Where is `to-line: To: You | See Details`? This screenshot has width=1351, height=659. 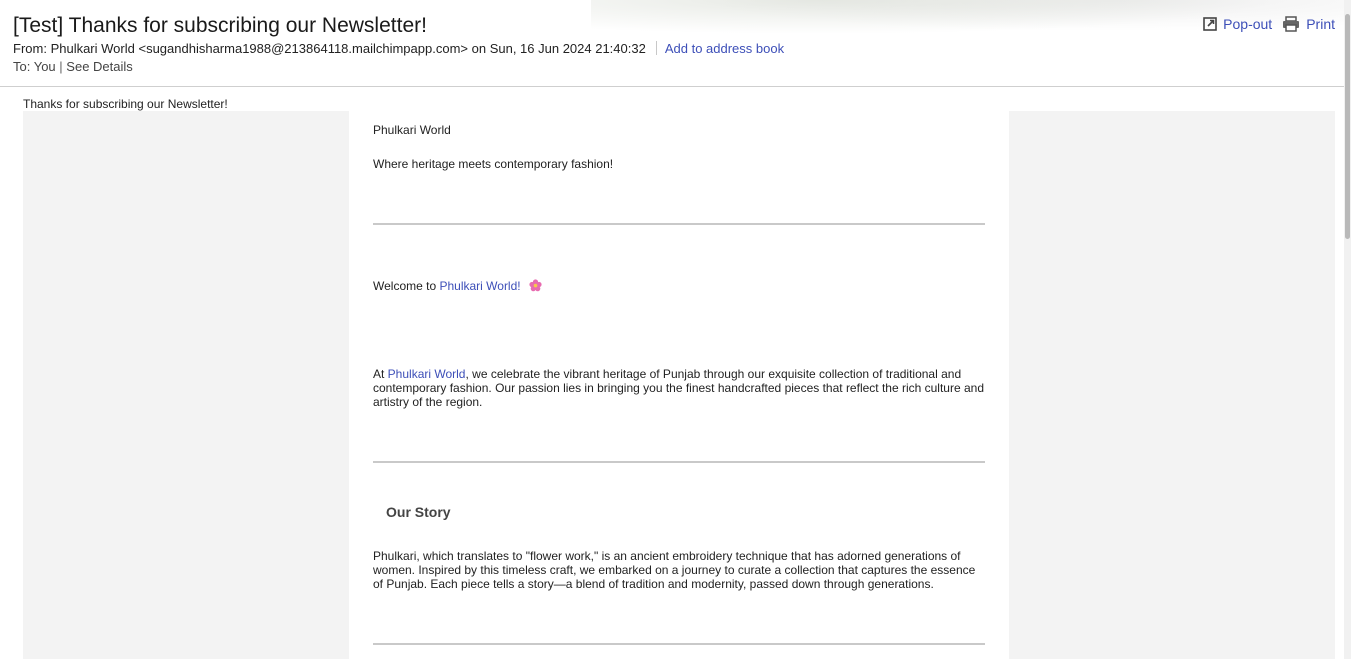
to-line: To: You | See Details is located at coordinates (73, 66).